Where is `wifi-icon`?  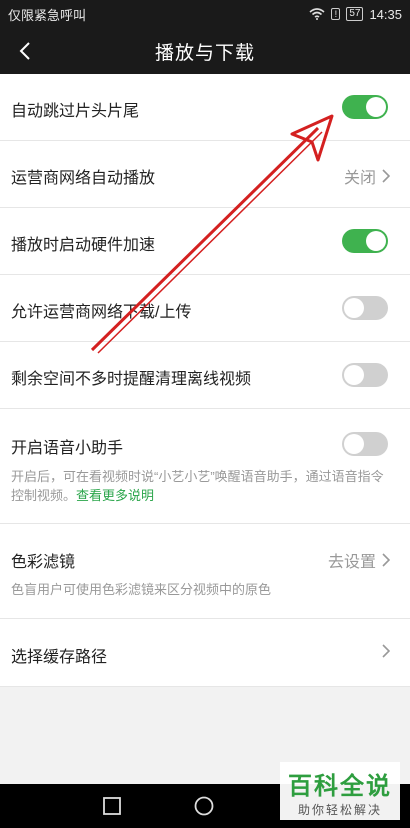 wifi-icon is located at coordinates (317, 14).